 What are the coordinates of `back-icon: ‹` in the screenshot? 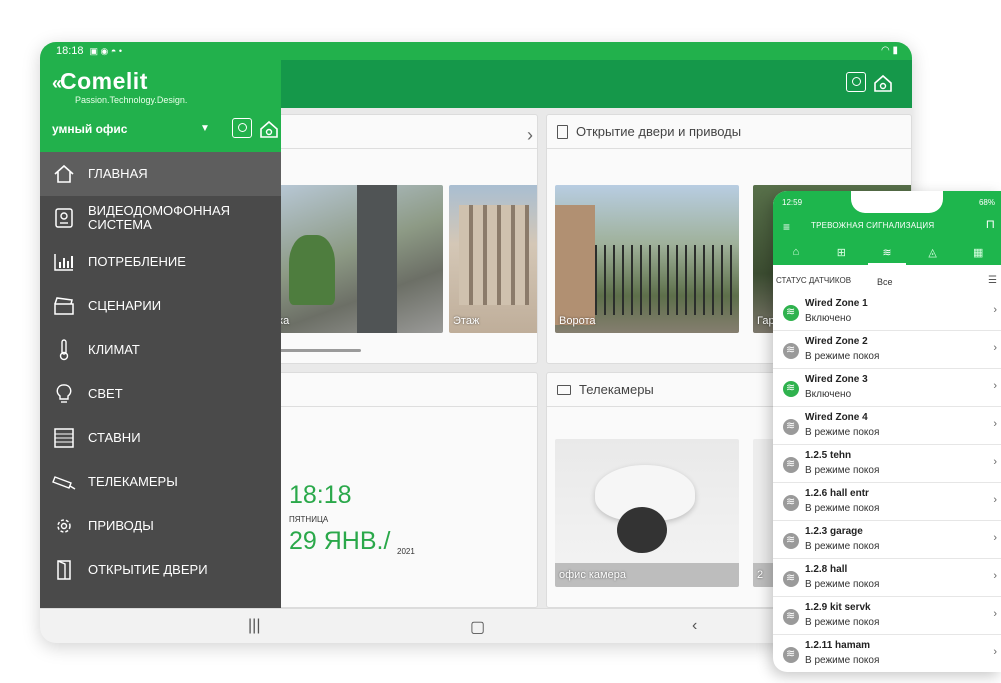 It's located at (694, 626).